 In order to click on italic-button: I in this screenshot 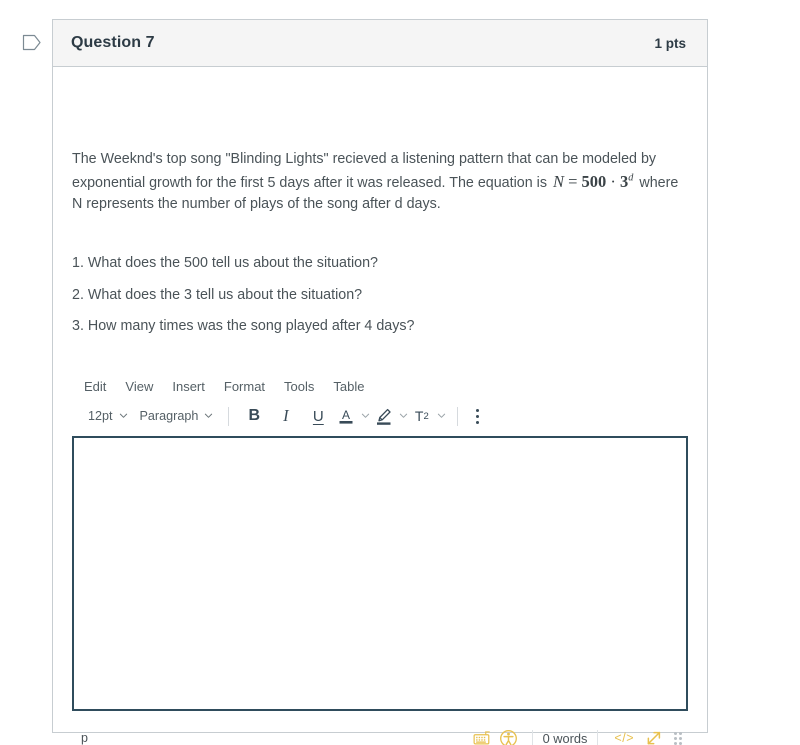, I will do `click(286, 416)`.